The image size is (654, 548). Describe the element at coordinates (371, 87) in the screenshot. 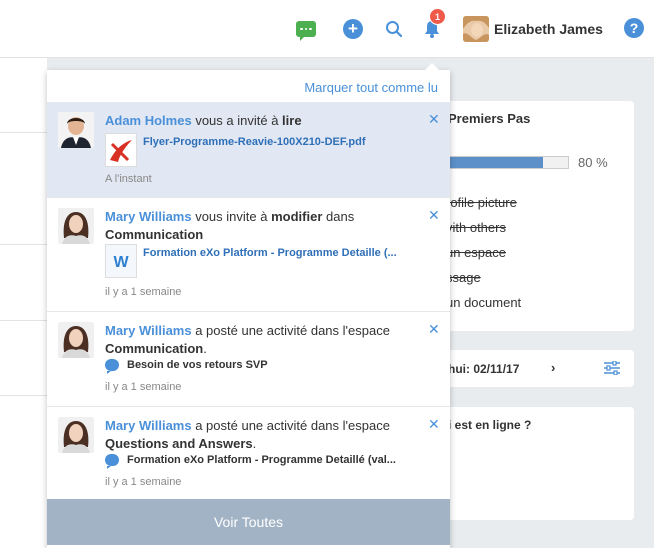

I see `mark-all-read-link: Marquer tout comme lu` at that location.